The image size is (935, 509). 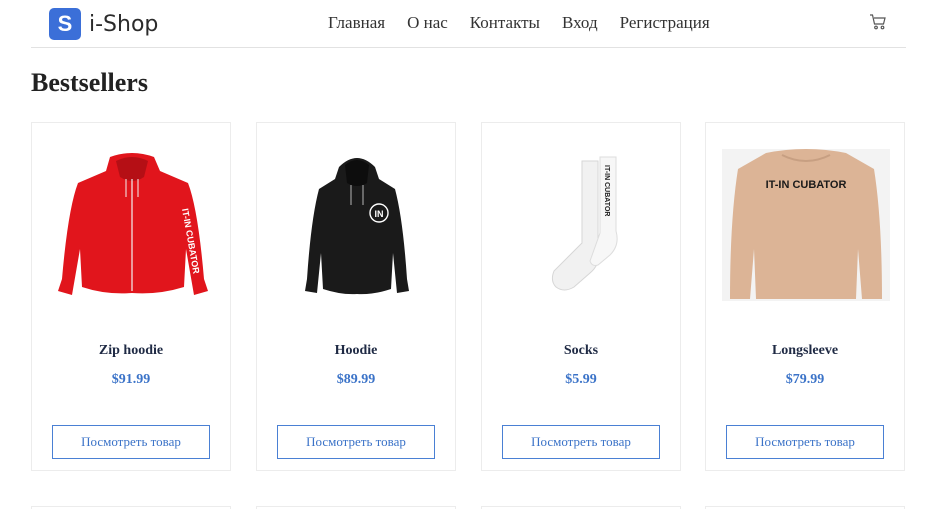 I want to click on product-card: IN Hoodie $89.99 Посмотреть товар, so click(x=356, y=296).